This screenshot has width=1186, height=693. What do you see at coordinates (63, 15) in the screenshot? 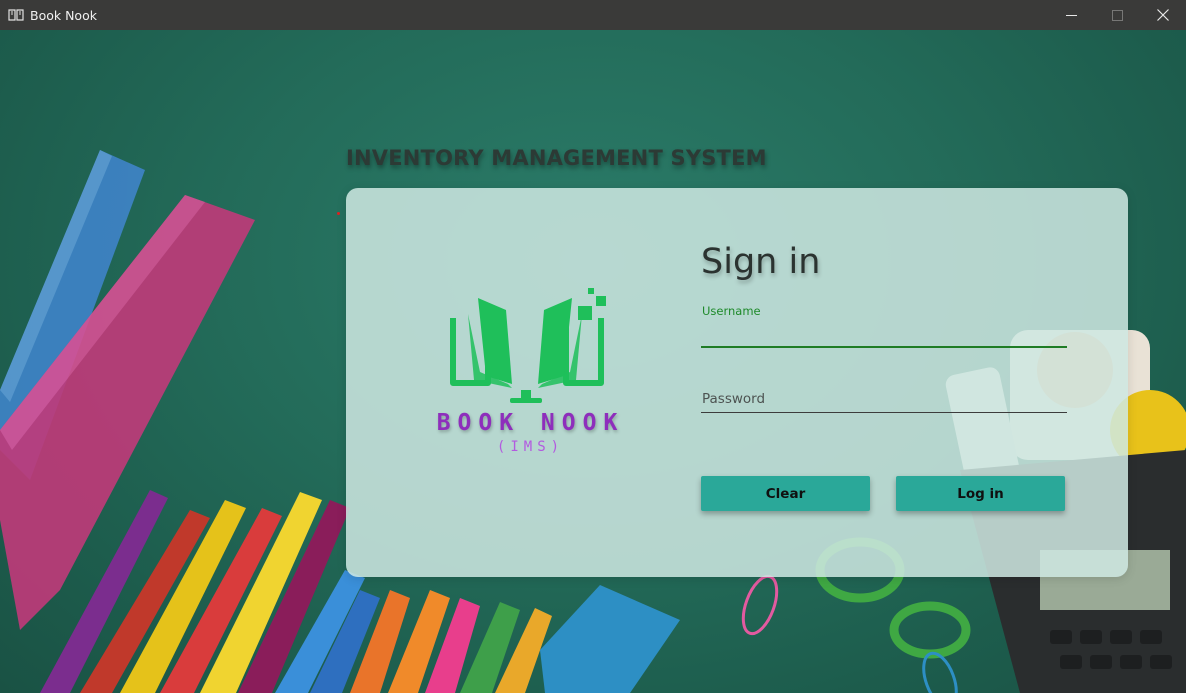
I see `window-title: Book Nook` at bounding box center [63, 15].